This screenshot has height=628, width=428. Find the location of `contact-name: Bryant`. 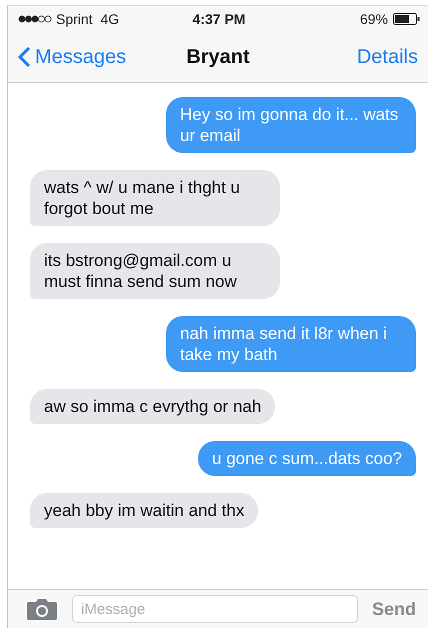

contact-name: Bryant is located at coordinates (218, 57).